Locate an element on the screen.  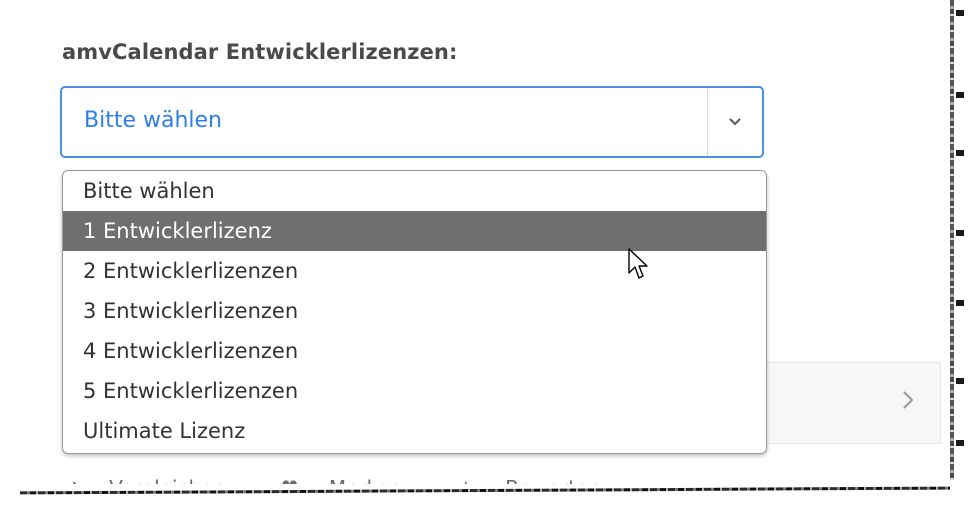
license-select: Bitte wählen is located at coordinates (412, 122).